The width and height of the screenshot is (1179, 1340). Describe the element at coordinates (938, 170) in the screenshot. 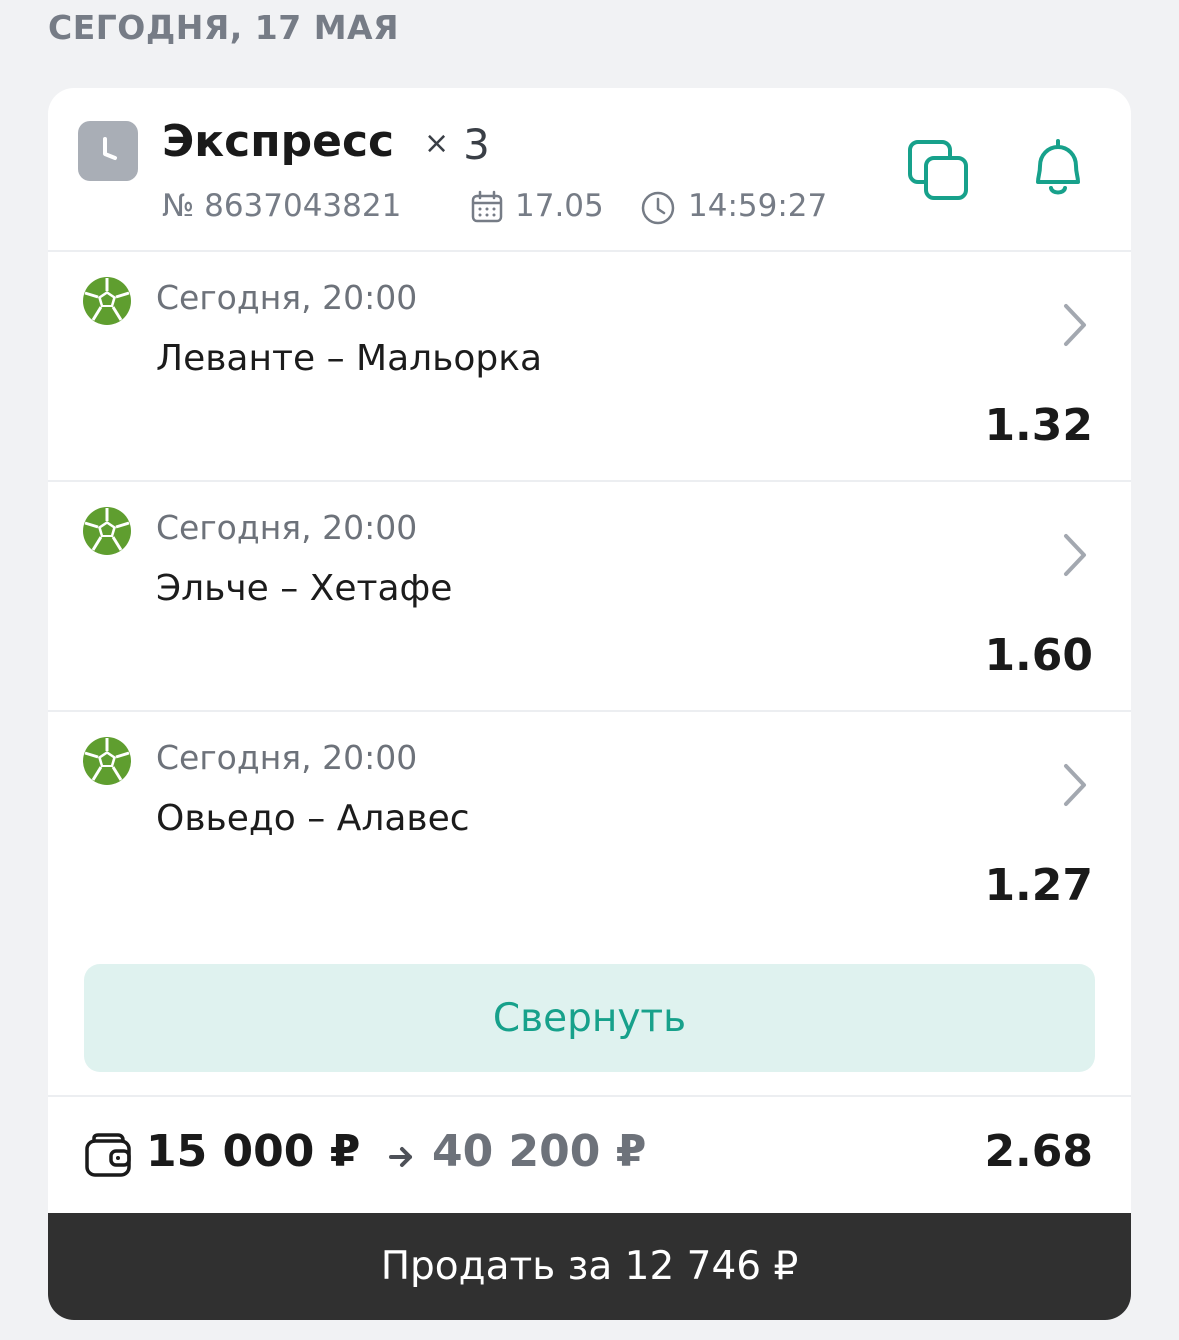

I see `copy-icon` at that location.